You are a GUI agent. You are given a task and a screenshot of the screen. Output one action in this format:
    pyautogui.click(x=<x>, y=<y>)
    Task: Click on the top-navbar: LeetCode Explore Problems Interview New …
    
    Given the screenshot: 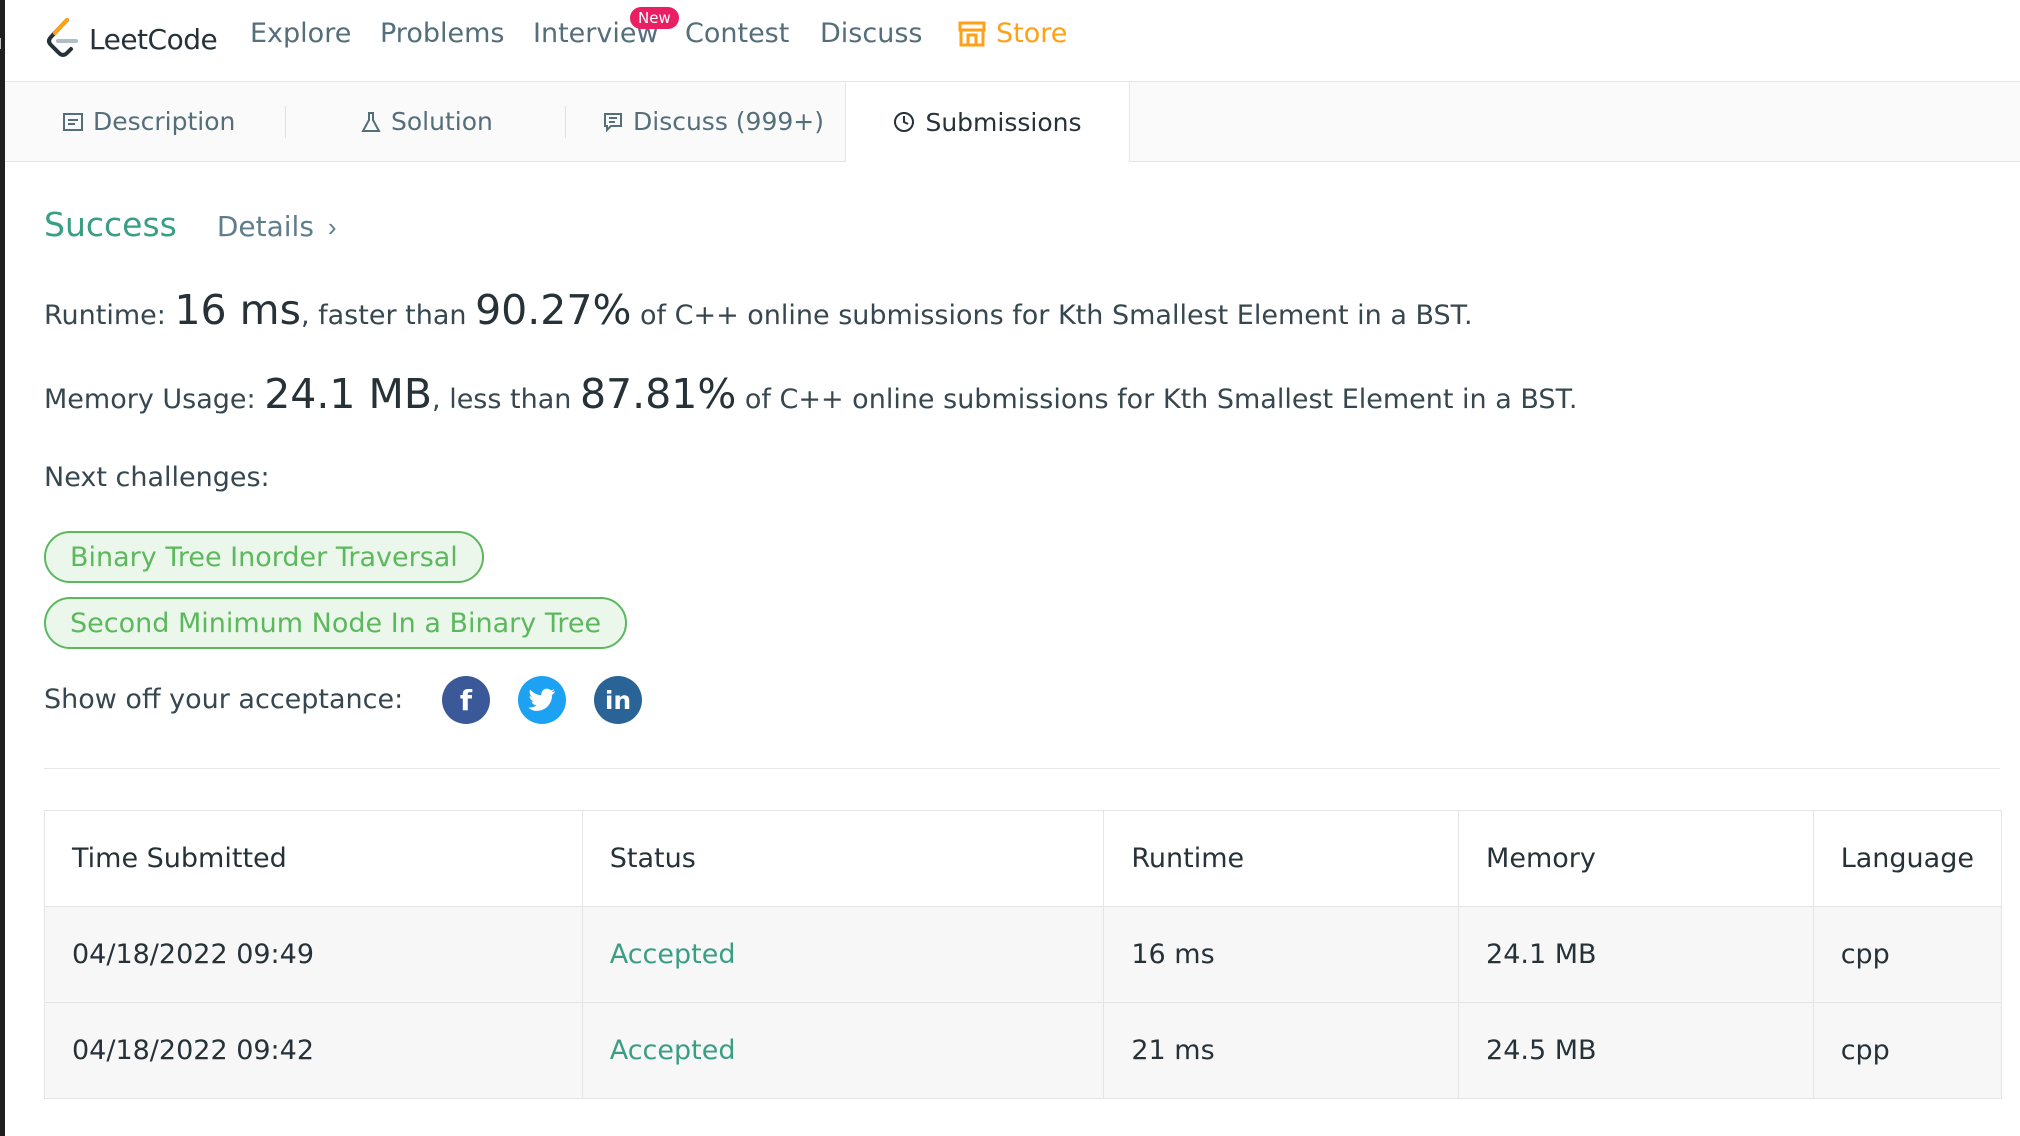 What is the action you would take?
    pyautogui.click(x=1012, y=41)
    